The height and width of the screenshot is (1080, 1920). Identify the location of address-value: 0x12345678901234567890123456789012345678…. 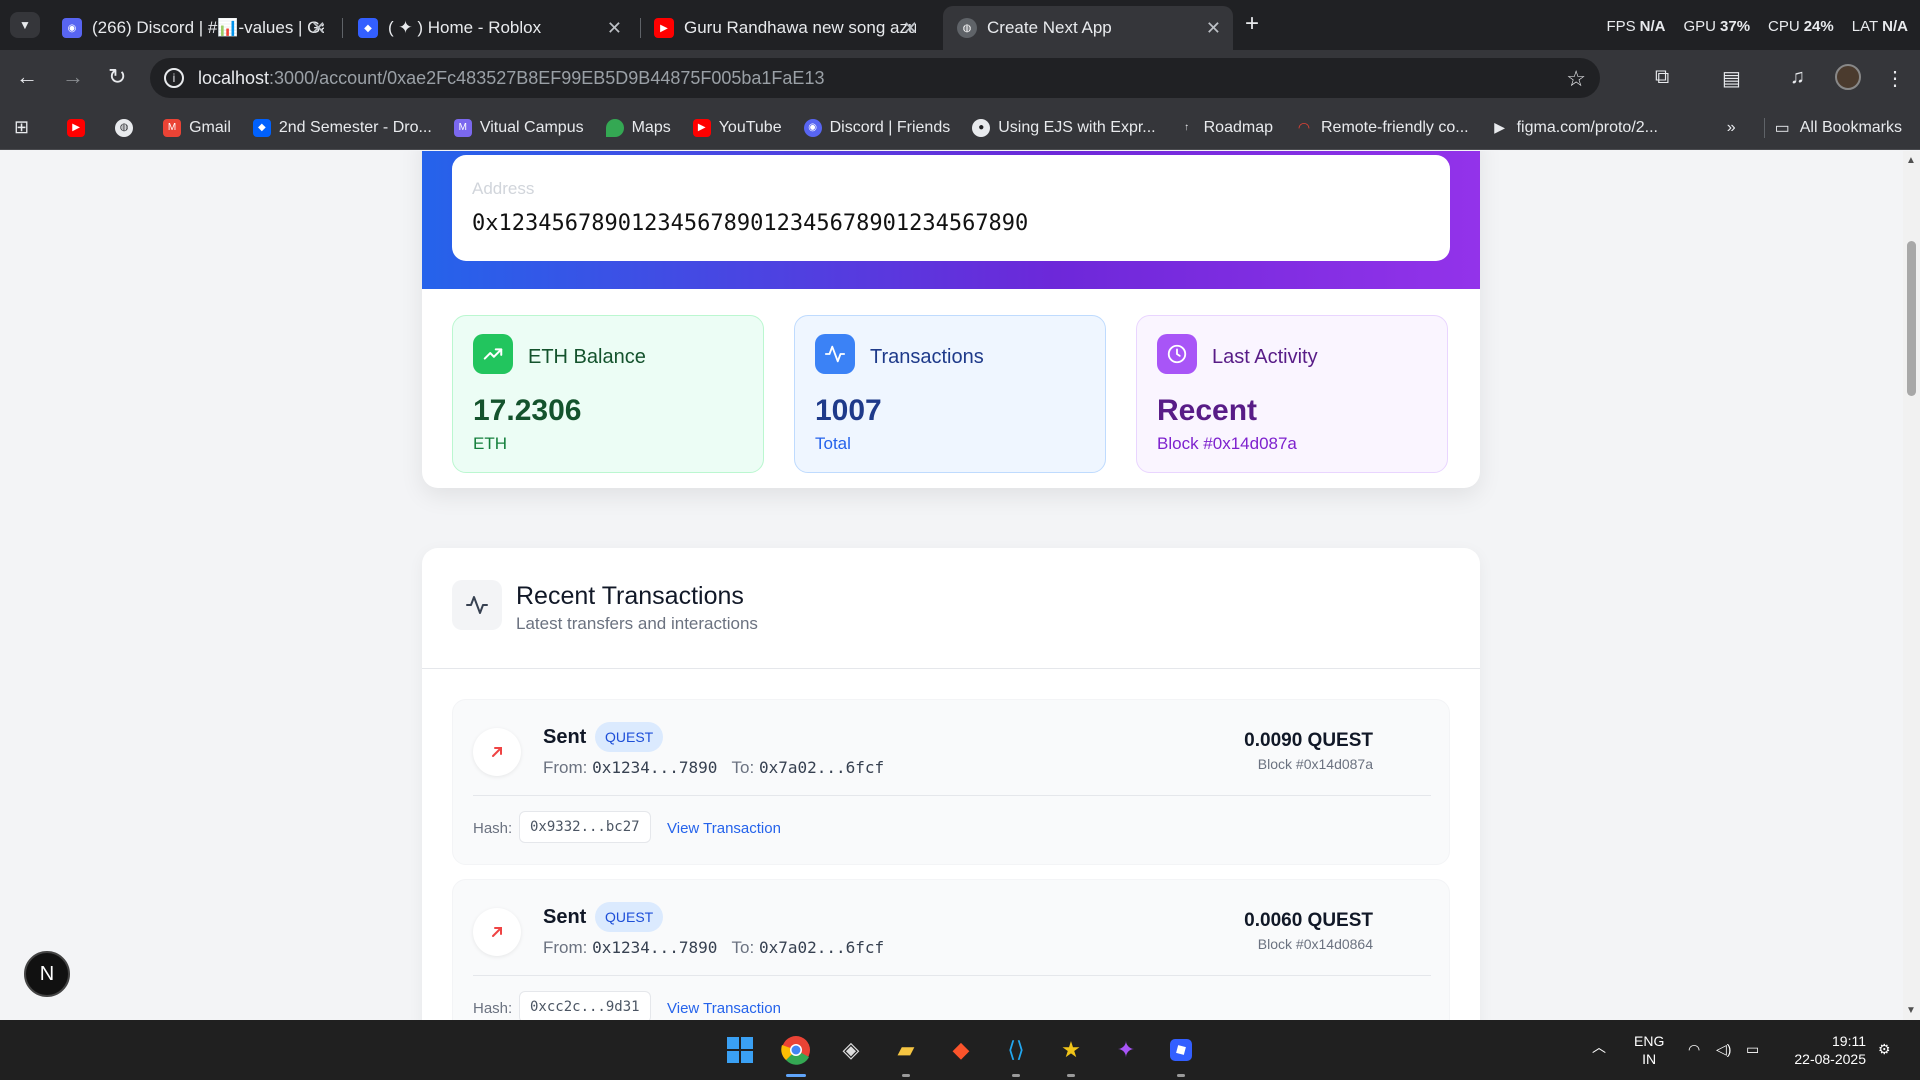
(951, 223).